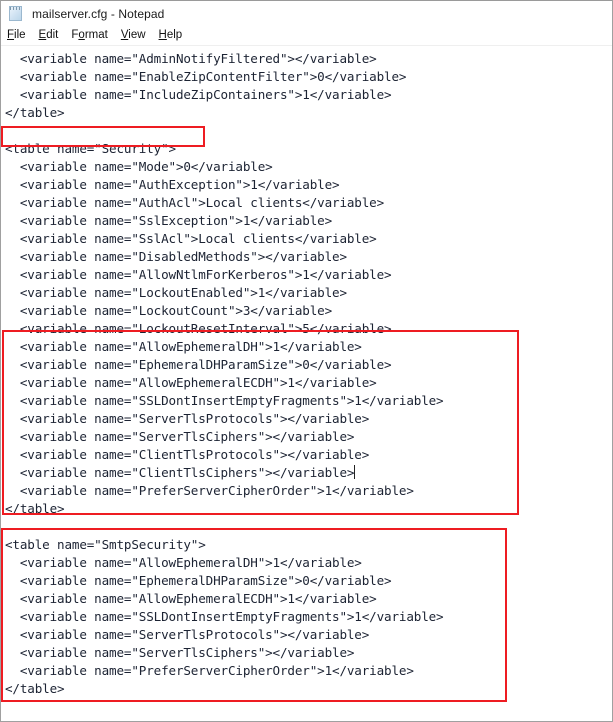 This screenshot has height=722, width=613. Describe the element at coordinates (16, 35) in the screenshot. I see `menu-item-file: File` at that location.